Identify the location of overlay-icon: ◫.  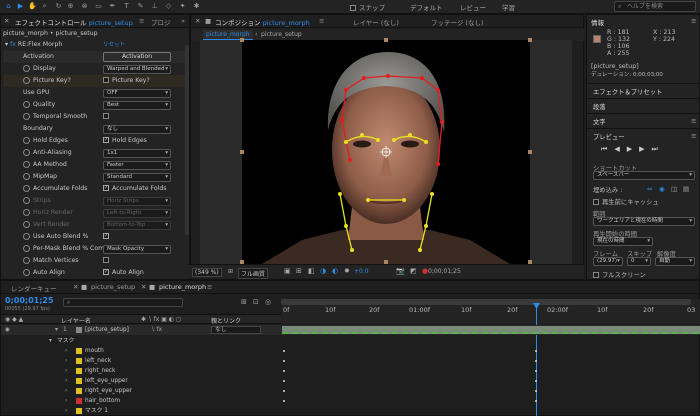
(674, 189).